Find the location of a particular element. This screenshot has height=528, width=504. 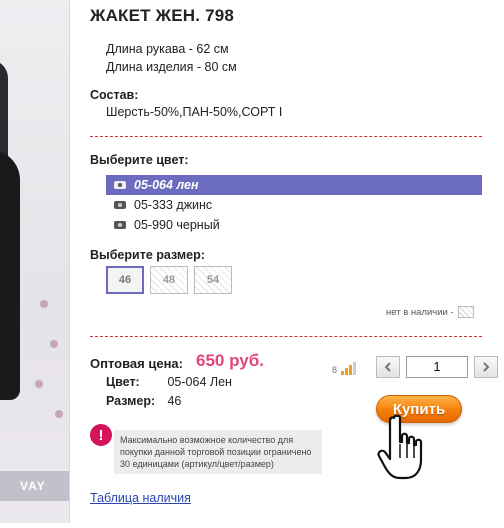

price-value: 650 руб. is located at coordinates (230, 360).